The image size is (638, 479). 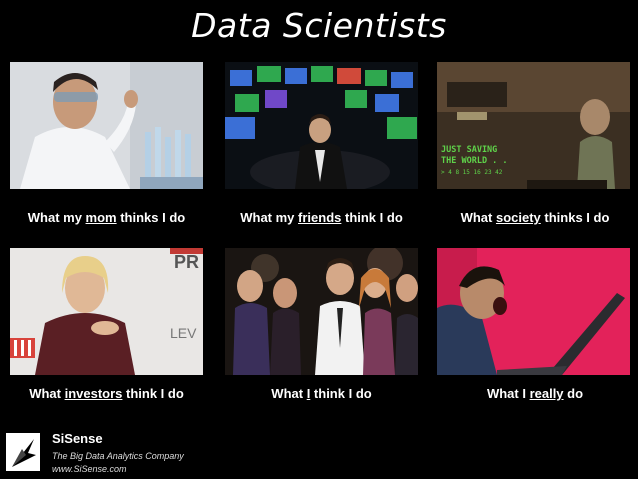 What do you see at coordinates (23, 452) in the screenshot?
I see `sisense-arrow-icon` at bounding box center [23, 452].